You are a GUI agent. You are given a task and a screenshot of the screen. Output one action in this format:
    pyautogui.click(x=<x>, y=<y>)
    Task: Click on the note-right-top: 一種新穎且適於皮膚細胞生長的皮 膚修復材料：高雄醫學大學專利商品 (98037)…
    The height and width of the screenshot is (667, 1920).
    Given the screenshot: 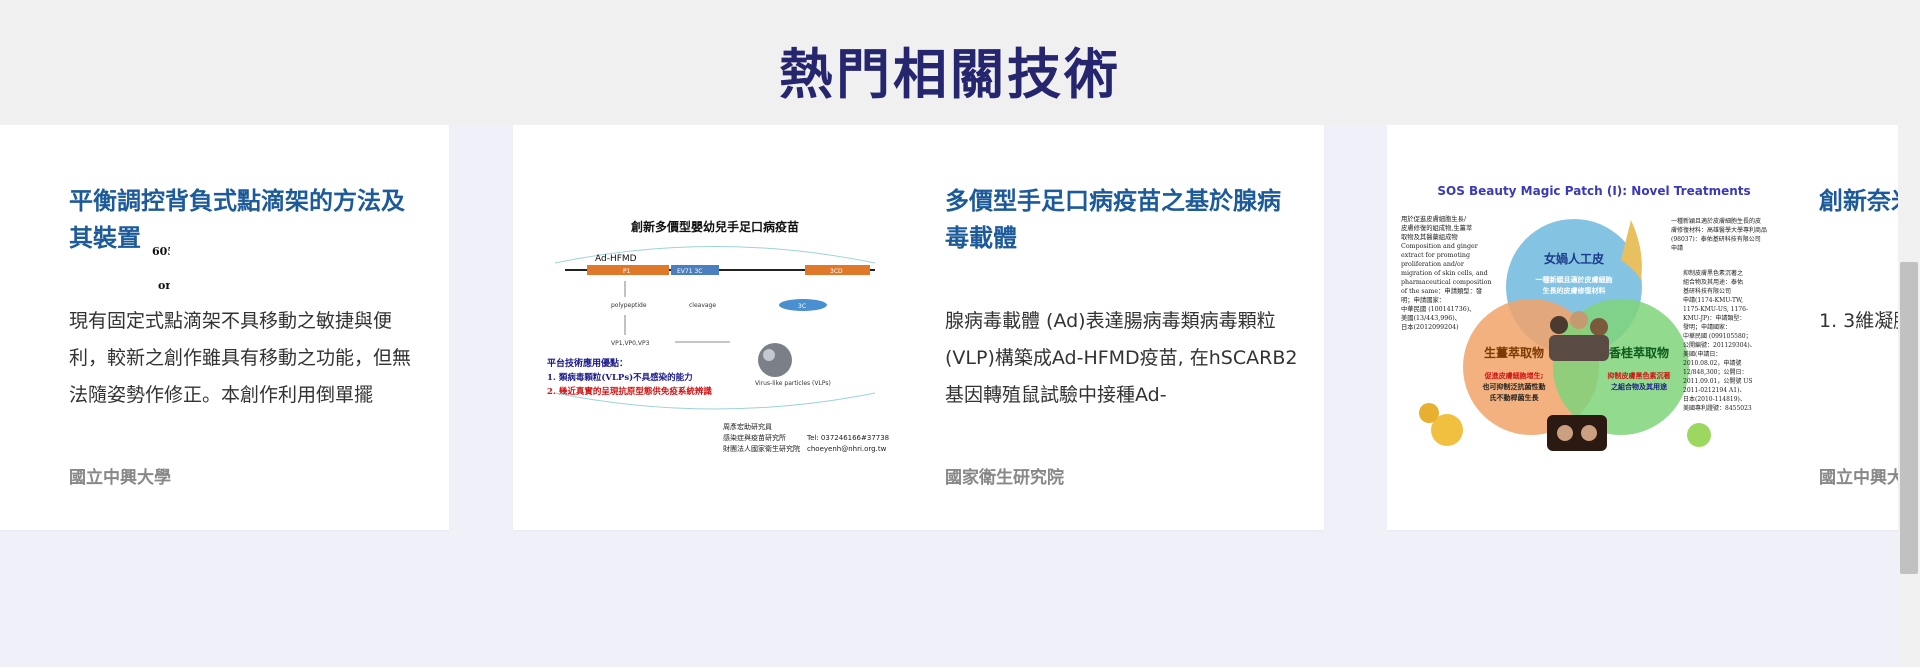 What is the action you would take?
    pyautogui.click(x=1719, y=234)
    